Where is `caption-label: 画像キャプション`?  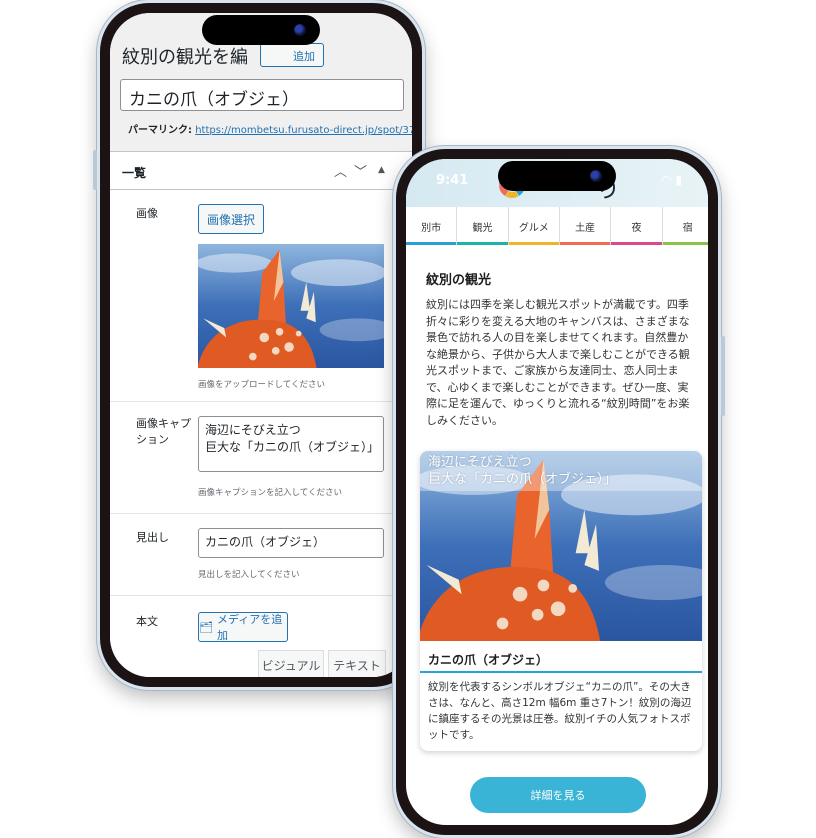 caption-label: 画像キャプション is located at coordinates (163, 431).